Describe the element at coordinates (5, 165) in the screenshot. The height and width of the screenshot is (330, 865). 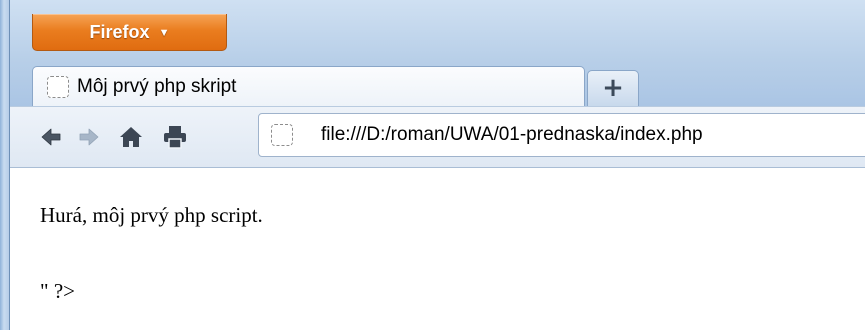
I see `window-frame-edge` at that location.